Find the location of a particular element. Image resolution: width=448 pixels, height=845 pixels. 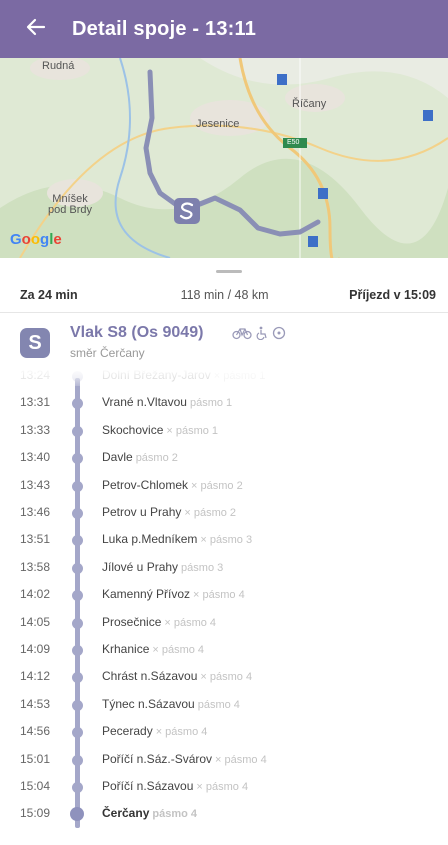

stop-name-wrapper: Čerčany pásmo 4 is located at coordinates (149, 813).